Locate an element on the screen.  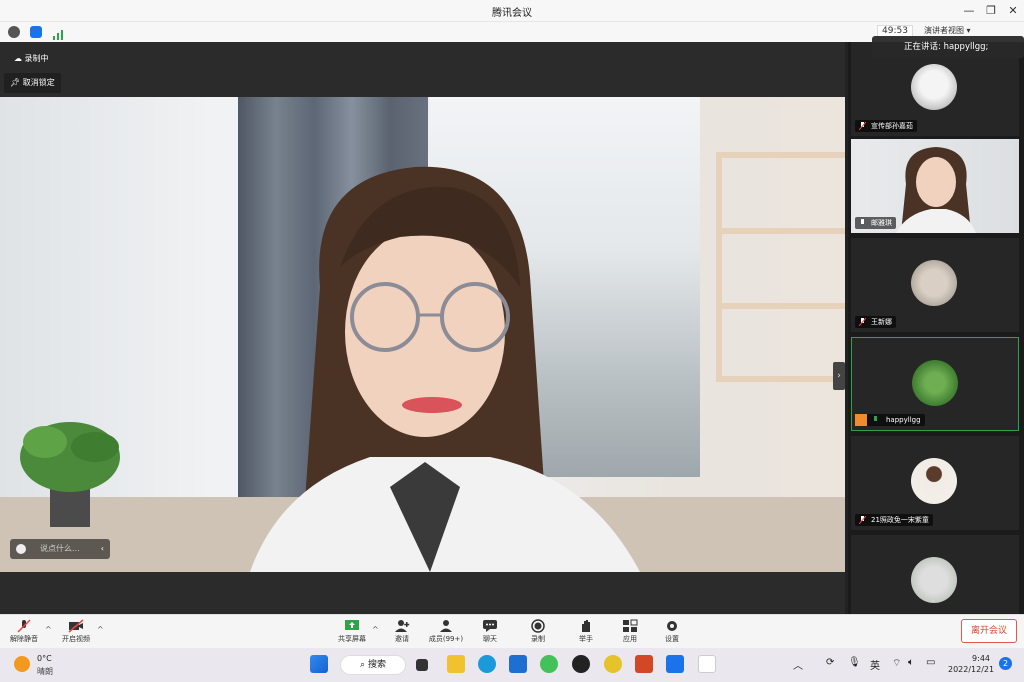
settings-button: 设置 is located at coordinates (672, 632).